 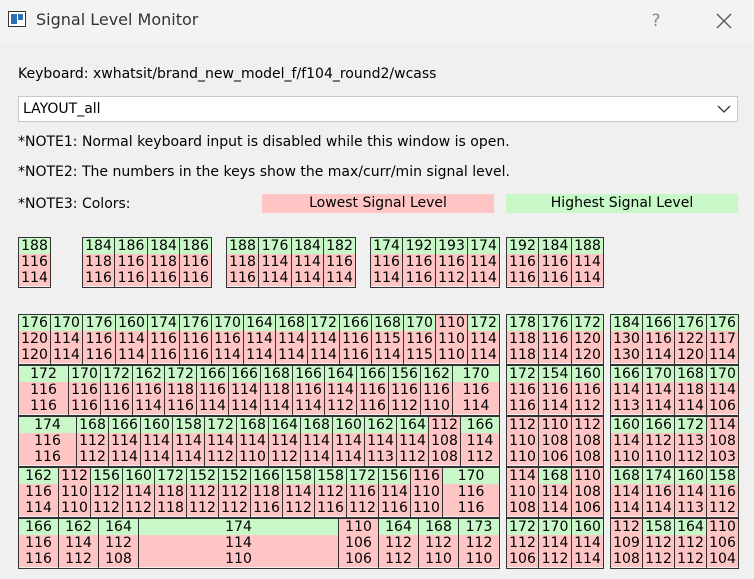 What do you see at coordinates (378, 109) in the screenshot?
I see `layout-select: LAYOUT_all` at bounding box center [378, 109].